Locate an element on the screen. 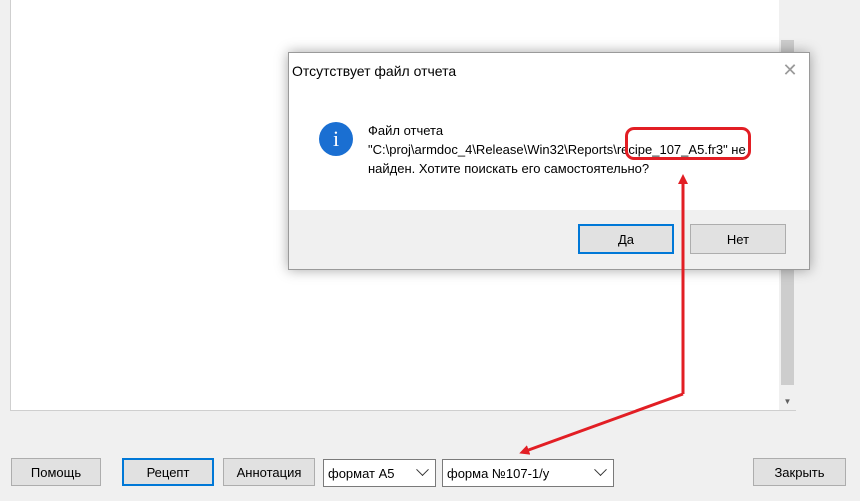 This screenshot has width=860, height=501. info-icon: i is located at coordinates (336, 139).